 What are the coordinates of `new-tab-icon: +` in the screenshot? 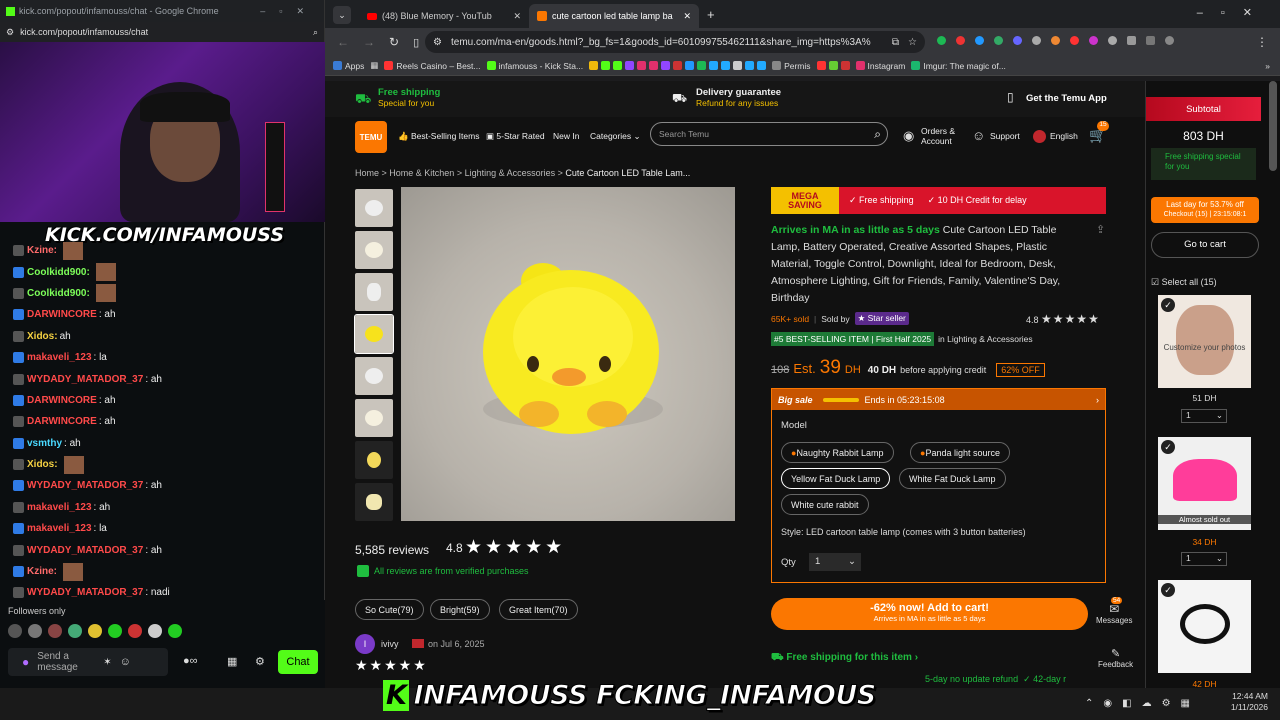 It's located at (711, 14).